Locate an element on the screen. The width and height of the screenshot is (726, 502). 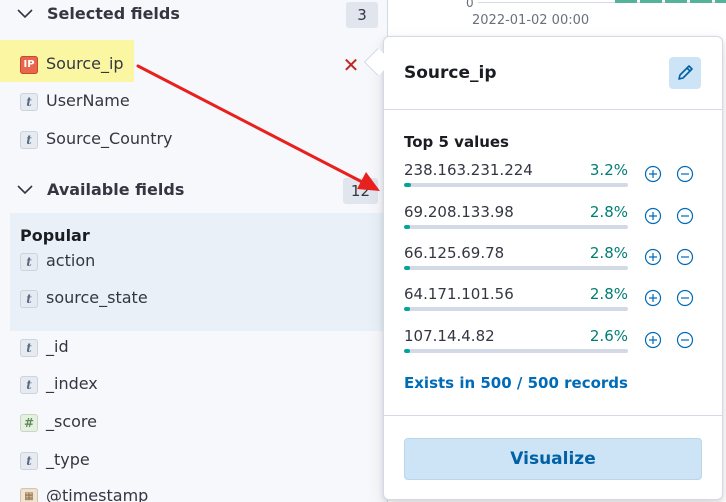
available-fields-header: Available fields 12 is located at coordinates (194, 191).